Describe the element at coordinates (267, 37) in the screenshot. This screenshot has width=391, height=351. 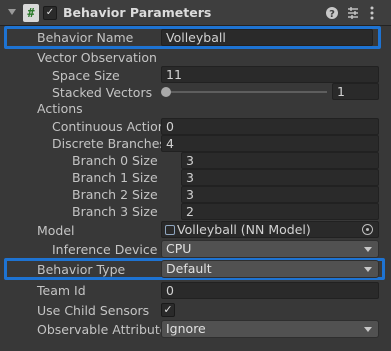
I see `behavior-name-field: Volleyball` at that location.